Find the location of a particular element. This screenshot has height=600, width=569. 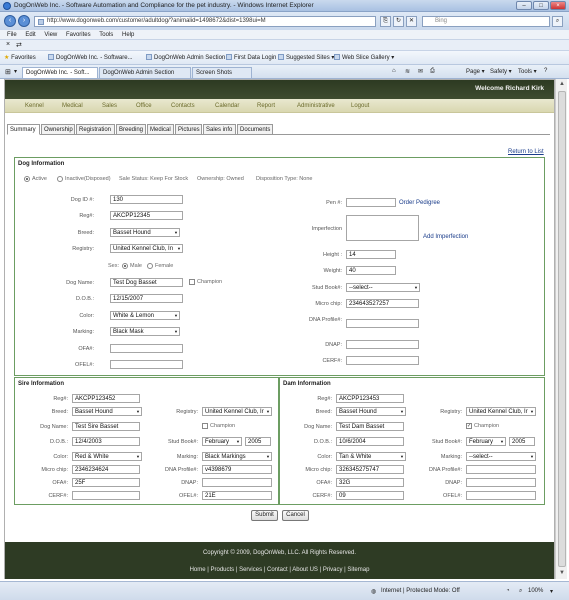

nav-sales: Sales is located at coordinates (109, 106).